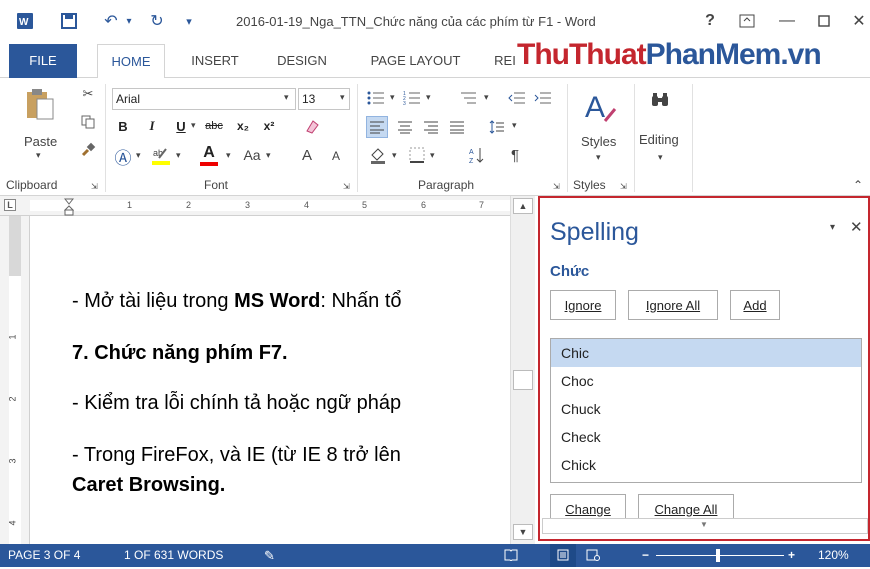 Image resolution: width=870 pixels, height=569 pixels. I want to click on styles-dropdown-icon: ▾, so click(598, 157).